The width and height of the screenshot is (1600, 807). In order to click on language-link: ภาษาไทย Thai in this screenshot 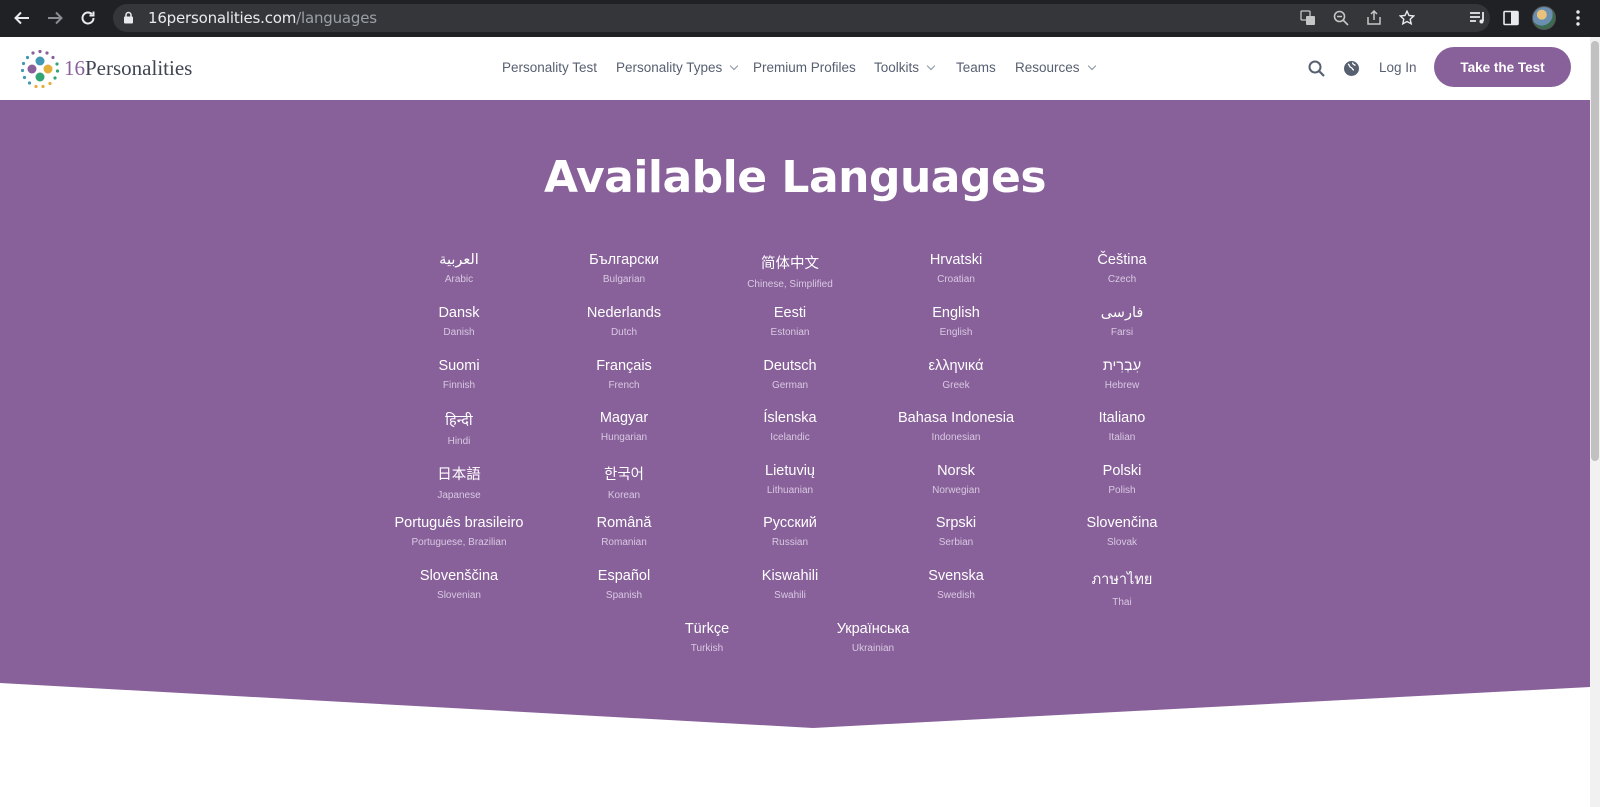, I will do `click(1122, 588)`.